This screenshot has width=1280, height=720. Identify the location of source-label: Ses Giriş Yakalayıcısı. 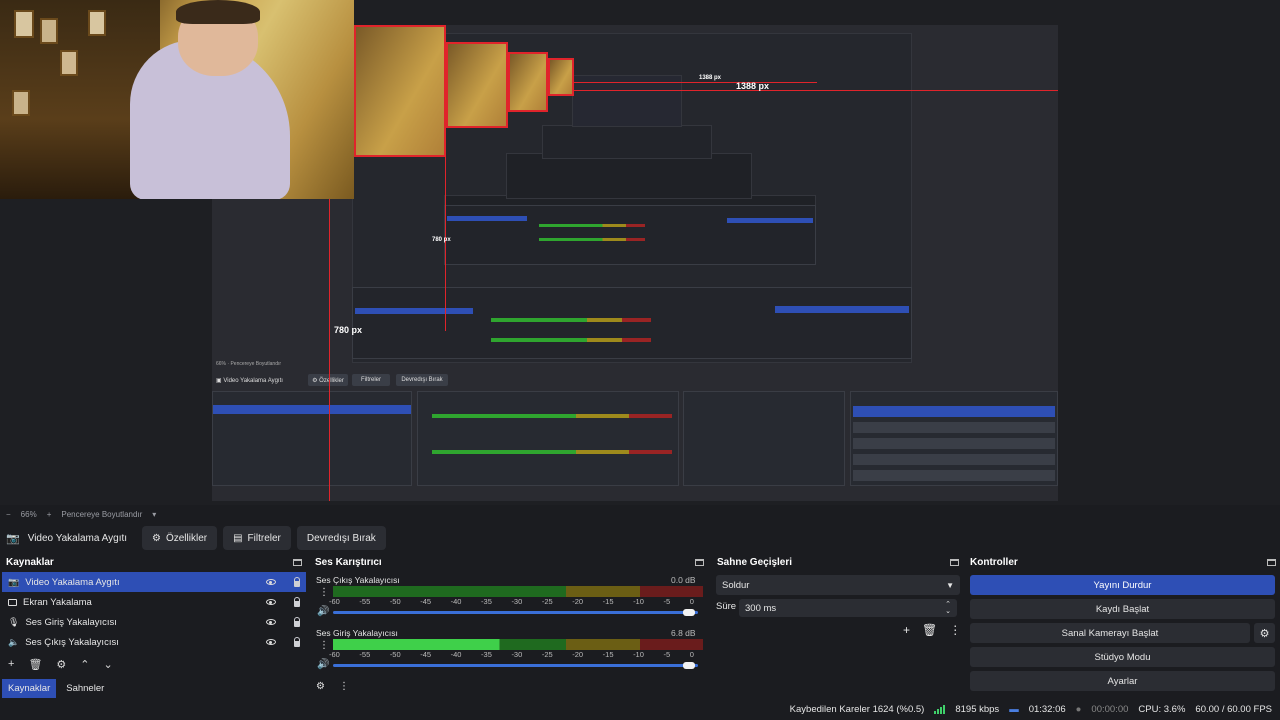
(71, 622).